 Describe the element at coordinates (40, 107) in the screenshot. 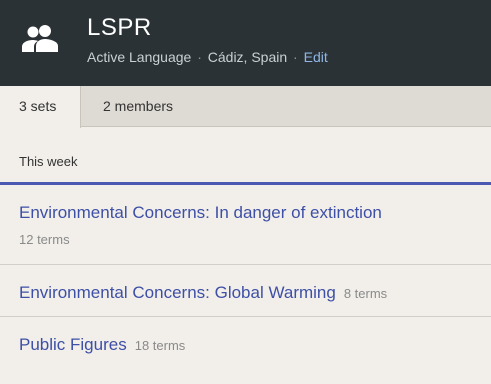

I see `tab-sets: 3 sets` at that location.